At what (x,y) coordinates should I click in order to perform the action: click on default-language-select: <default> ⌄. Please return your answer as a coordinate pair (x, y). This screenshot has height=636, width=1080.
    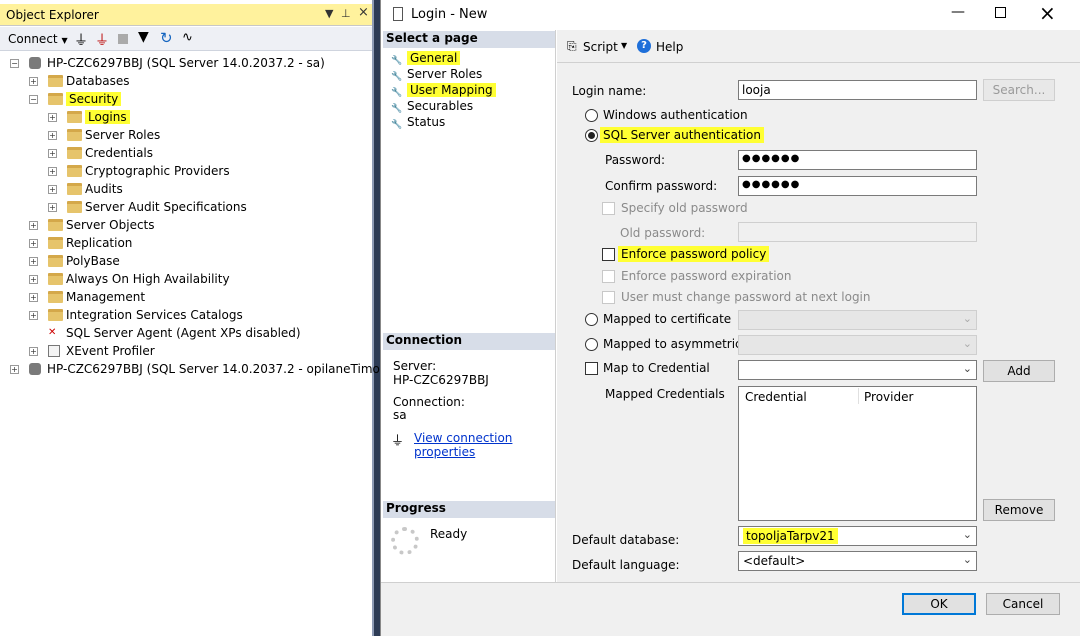
    Looking at the image, I should click on (857, 561).